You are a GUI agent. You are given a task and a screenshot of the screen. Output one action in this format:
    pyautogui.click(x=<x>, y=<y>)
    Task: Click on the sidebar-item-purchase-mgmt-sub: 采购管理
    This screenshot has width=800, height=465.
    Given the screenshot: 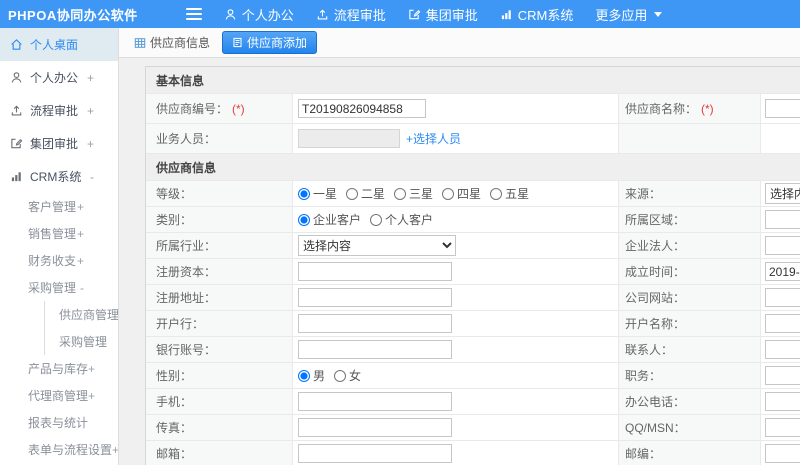 What is the action you would take?
    pyautogui.click(x=81, y=341)
    